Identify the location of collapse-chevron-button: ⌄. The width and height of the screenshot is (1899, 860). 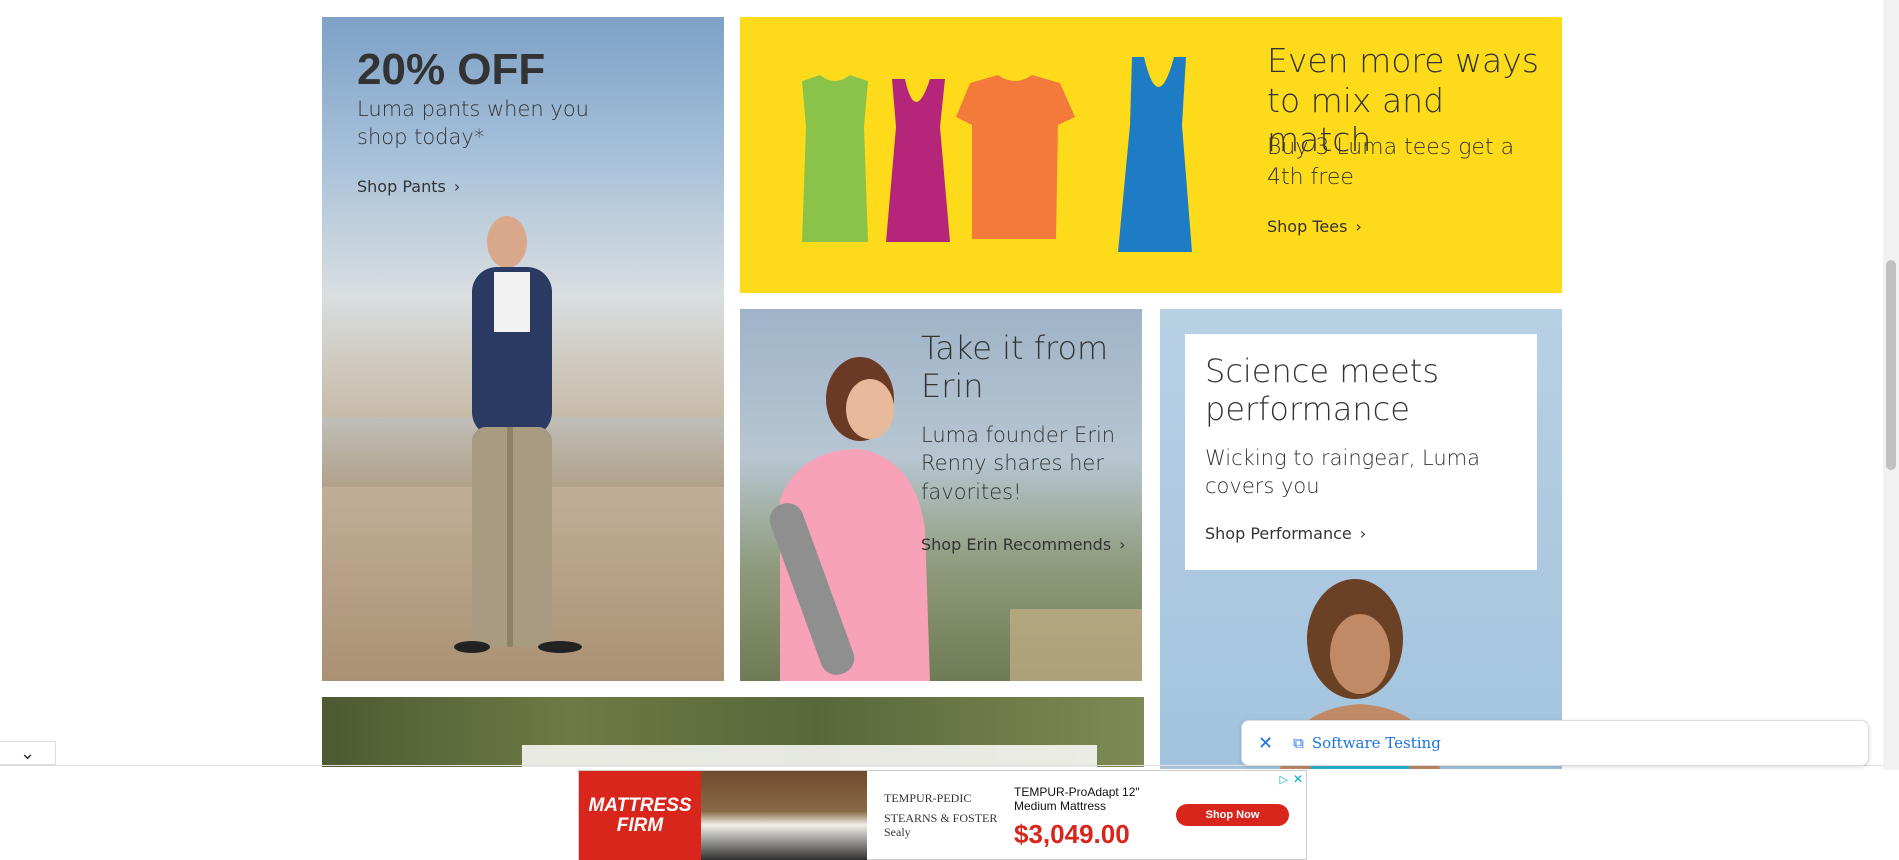
(28, 753).